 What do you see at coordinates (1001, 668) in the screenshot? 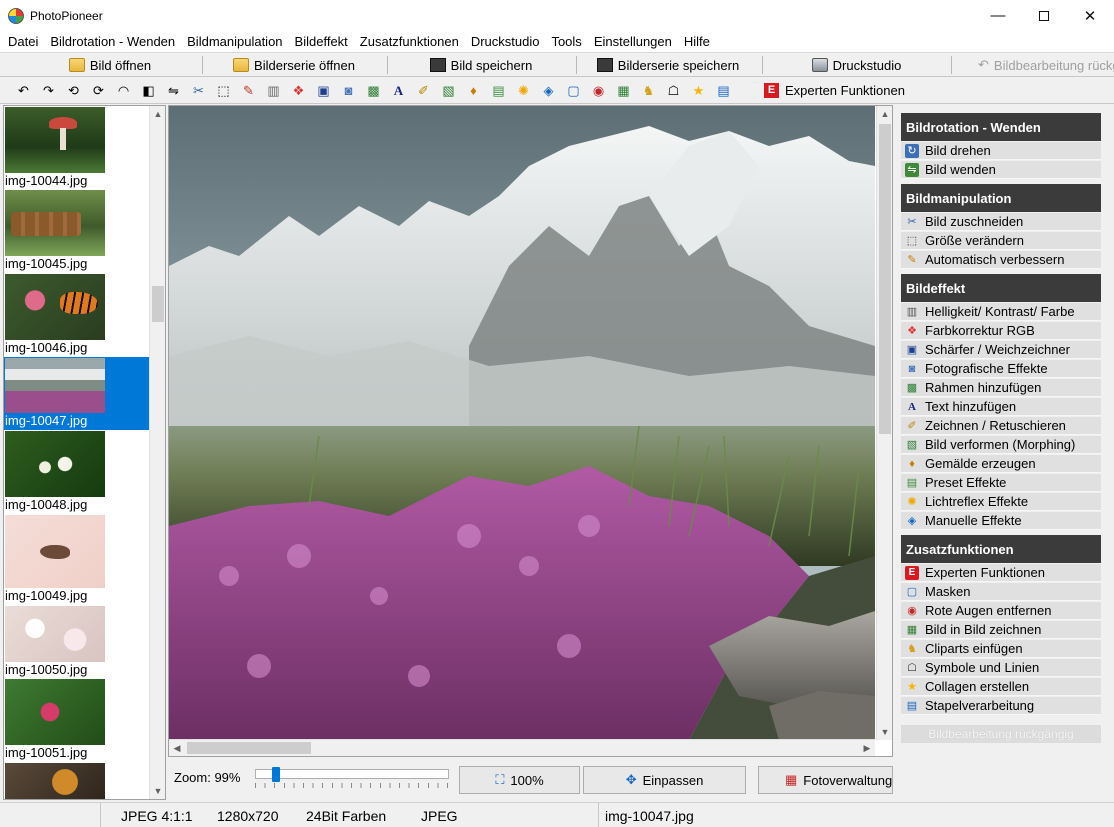
I see `panel-item-symbols: ☖ Symbole und Linien` at bounding box center [1001, 668].